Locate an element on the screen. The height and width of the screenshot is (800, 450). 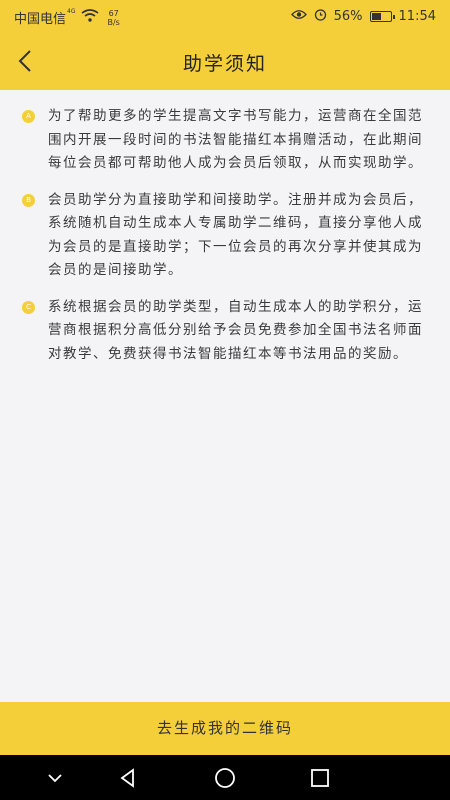
page-title: 助学须知 is located at coordinates (224, 64).